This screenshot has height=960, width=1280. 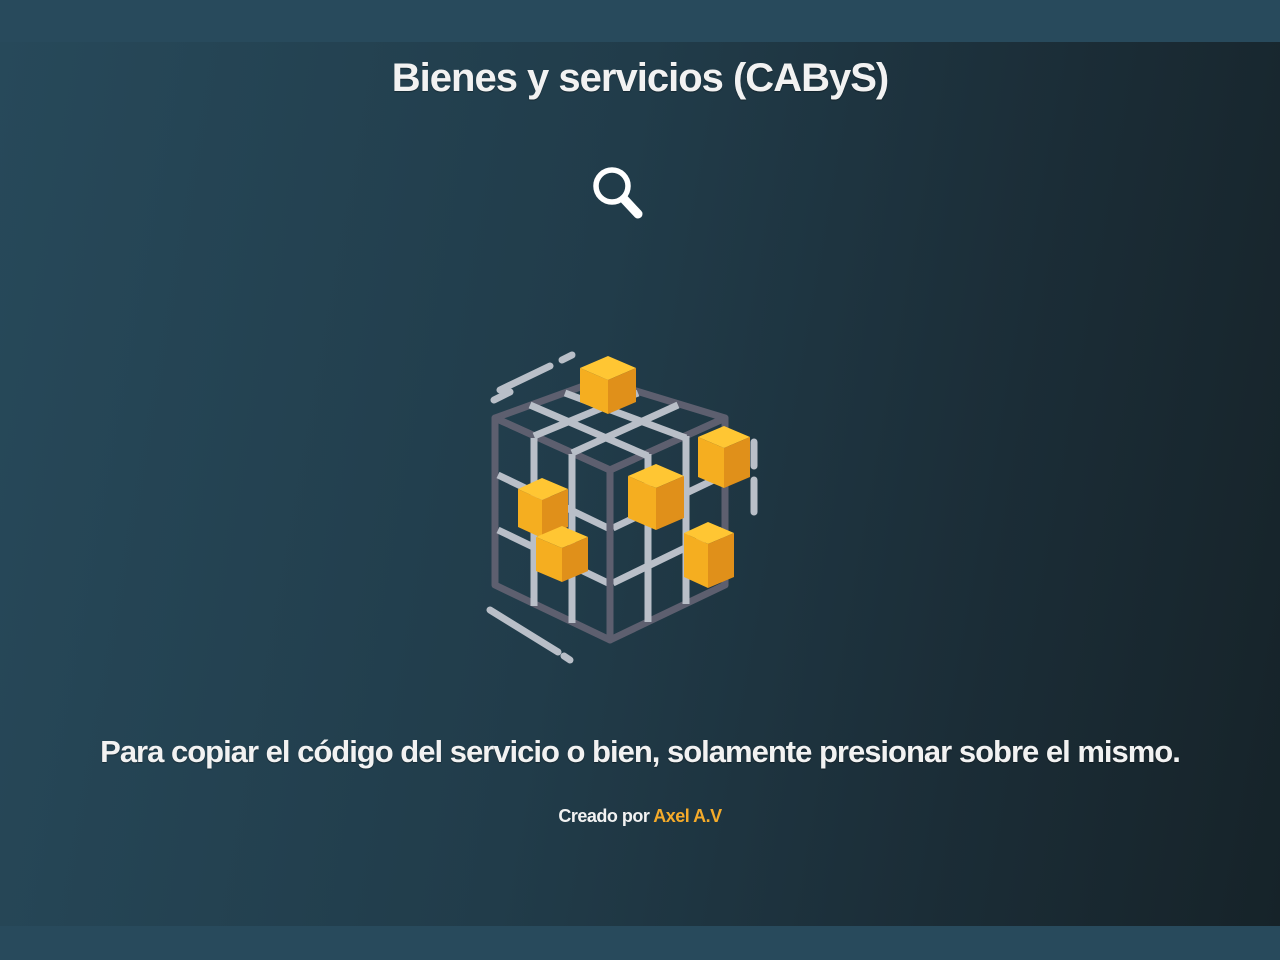 What do you see at coordinates (687, 816) in the screenshot?
I see `author-link: Axel A.V` at bounding box center [687, 816].